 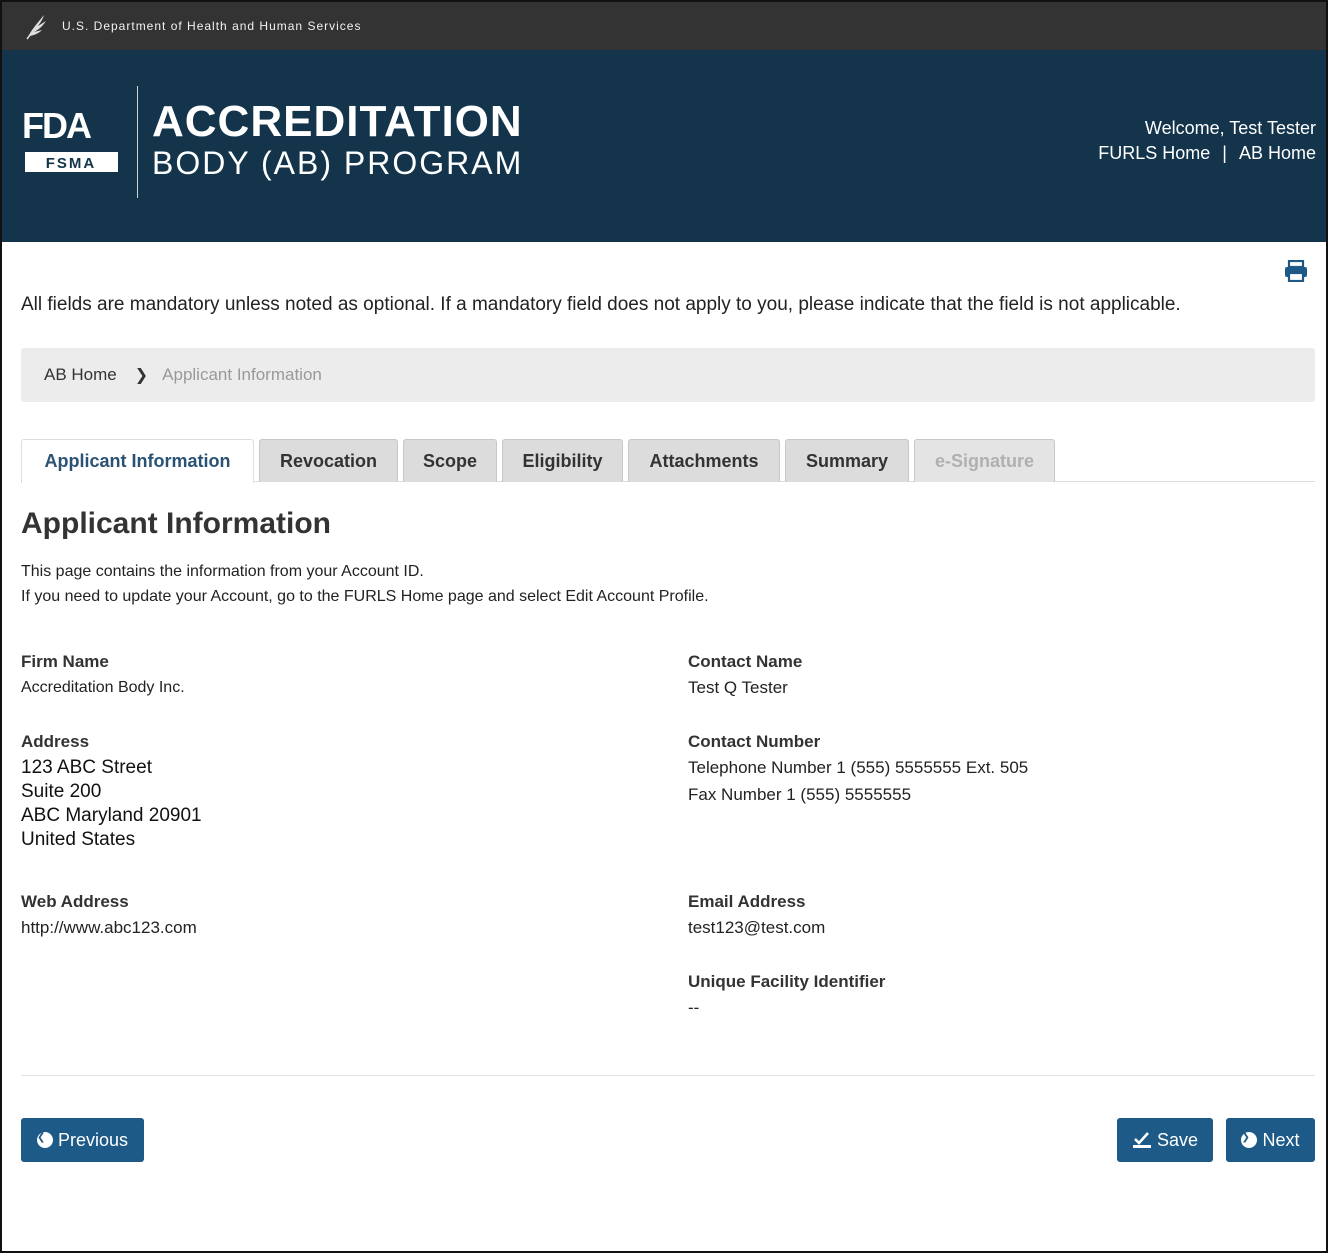 What do you see at coordinates (80, 375) in the screenshot?
I see `breadcrumb-ab-home: AB Home` at bounding box center [80, 375].